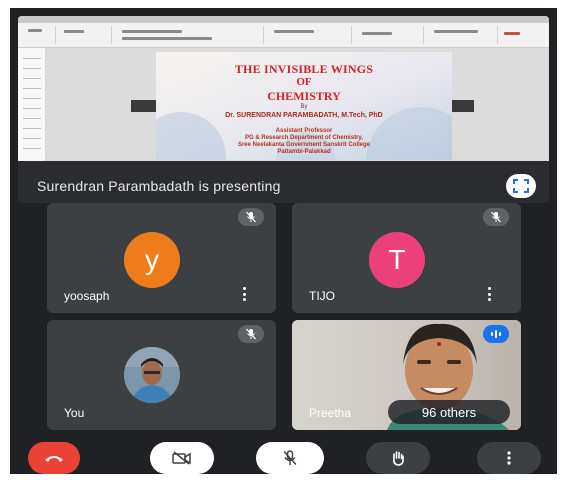 The width and height of the screenshot is (567, 480). Describe the element at coordinates (304, 138) in the screenshot. I see `slide-department: PG & Research Department of Chemistry,` at that location.